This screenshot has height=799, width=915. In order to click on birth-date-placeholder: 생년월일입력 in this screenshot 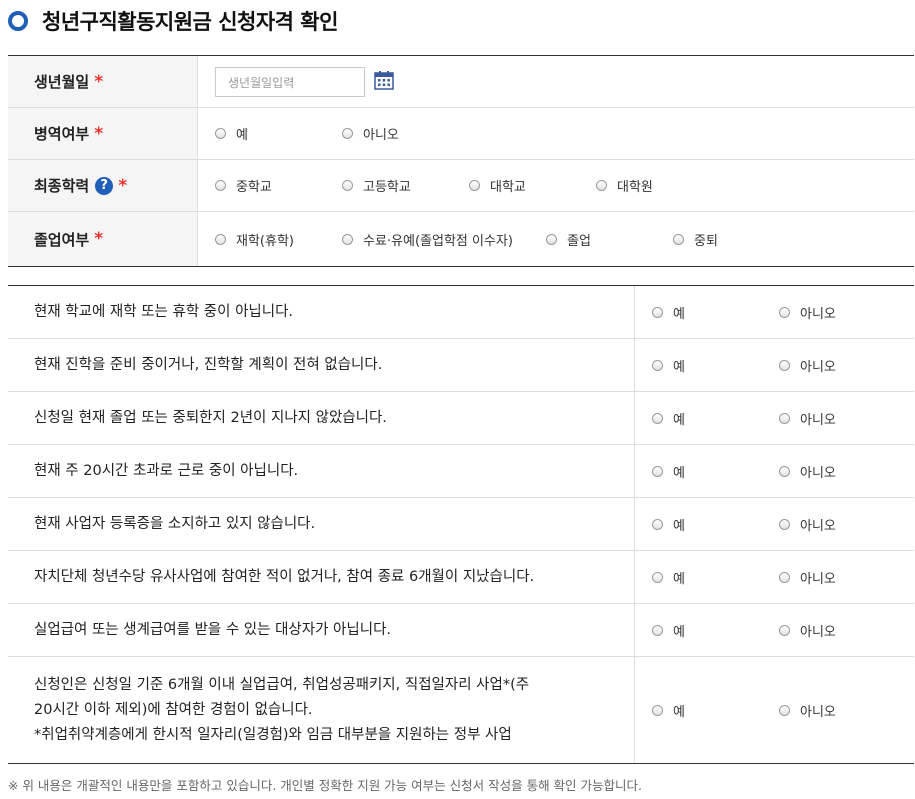, I will do `click(261, 82)`.